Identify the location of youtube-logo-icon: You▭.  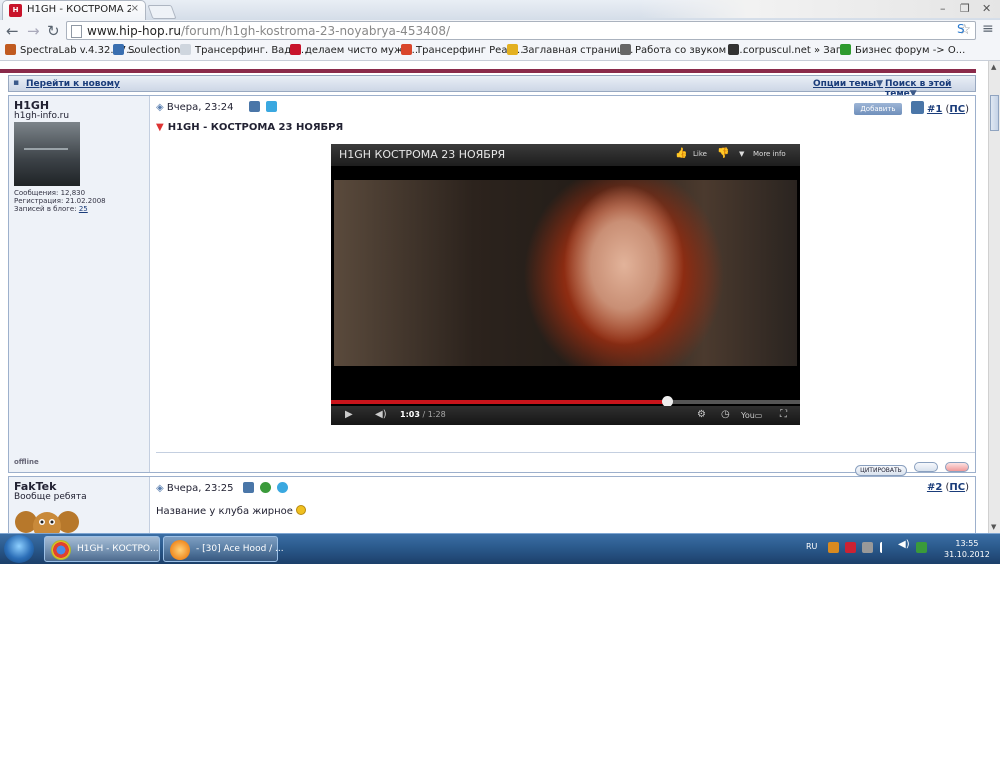
(751, 415).